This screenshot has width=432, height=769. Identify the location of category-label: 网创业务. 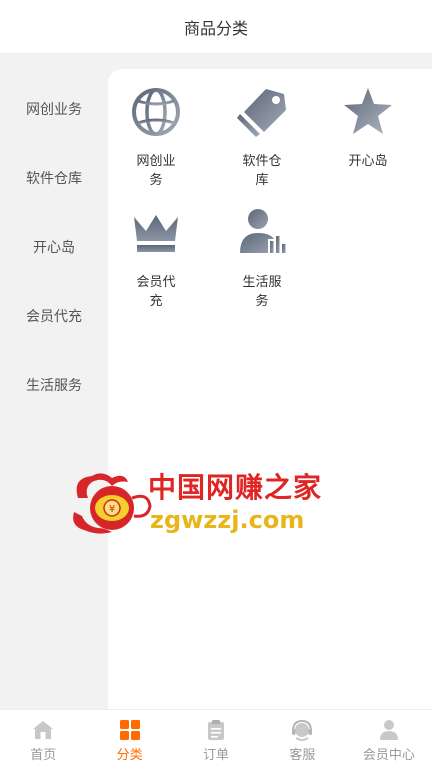
(156, 171).